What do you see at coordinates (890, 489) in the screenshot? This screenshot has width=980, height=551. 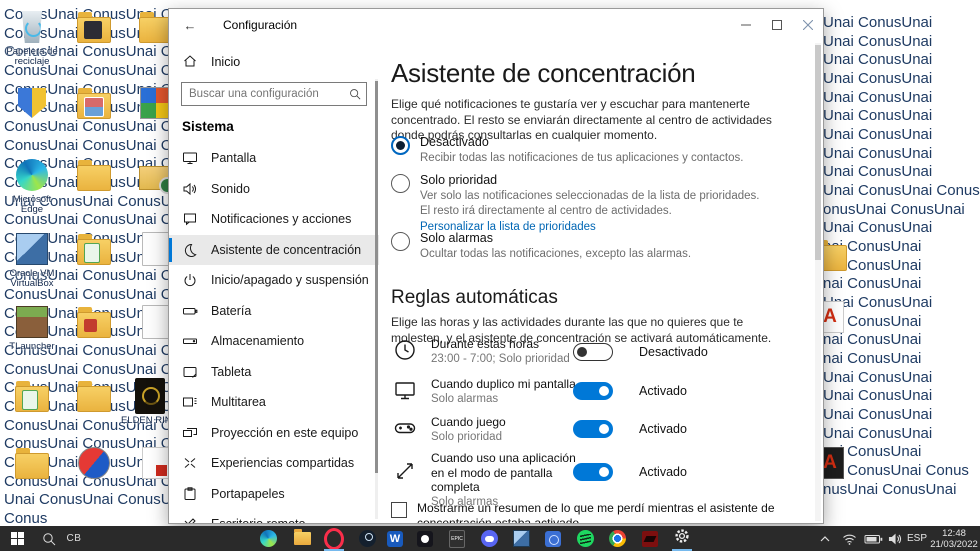 I see `wallpaper-text-row: nusUnai ConusUnai` at bounding box center [890, 489].